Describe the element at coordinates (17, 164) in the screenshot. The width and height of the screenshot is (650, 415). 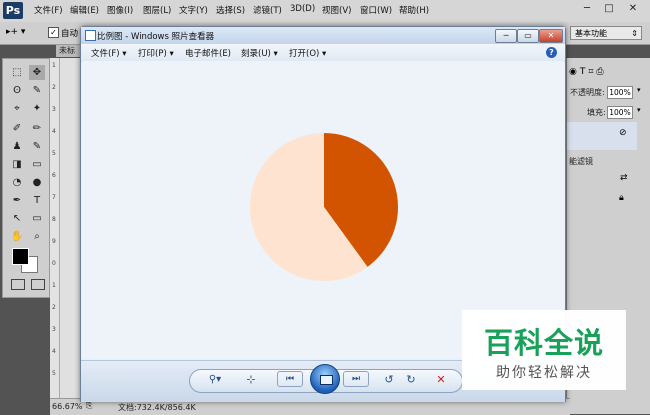
I see `eraser-tool-icon: ◨` at that location.